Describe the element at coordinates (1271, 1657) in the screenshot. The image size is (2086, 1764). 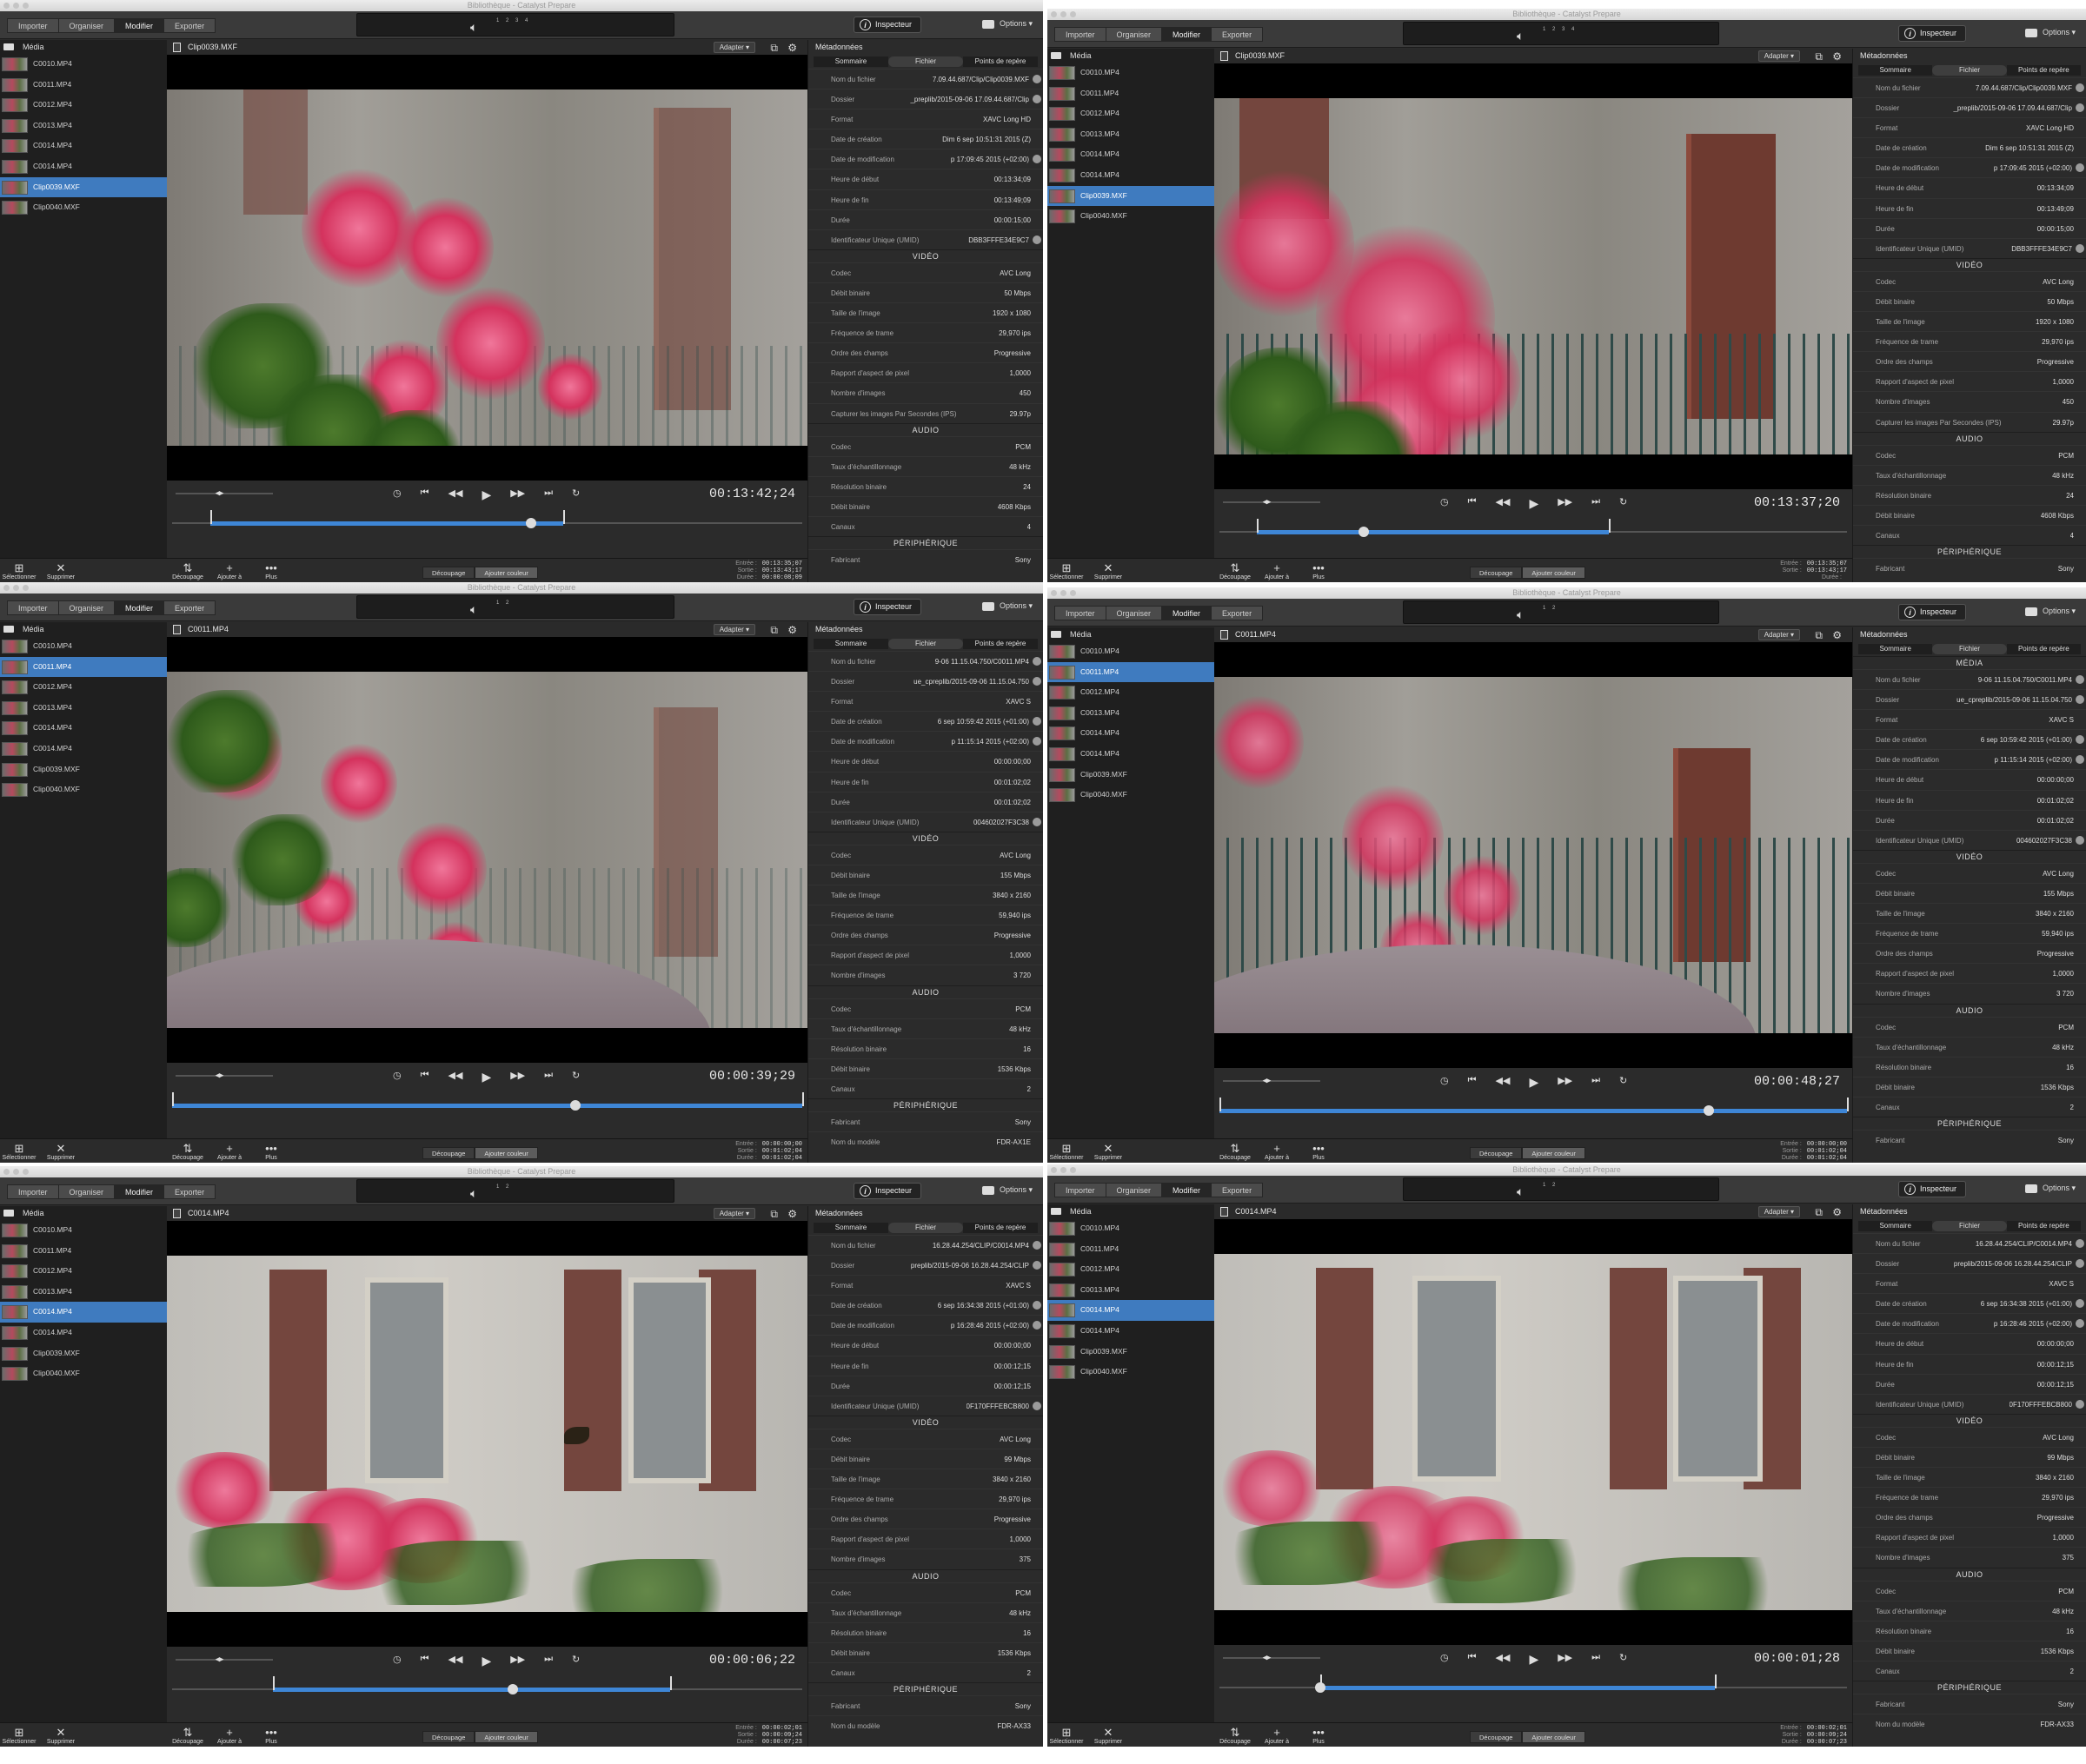
I see `jog-shuttle: ◂▸` at that location.